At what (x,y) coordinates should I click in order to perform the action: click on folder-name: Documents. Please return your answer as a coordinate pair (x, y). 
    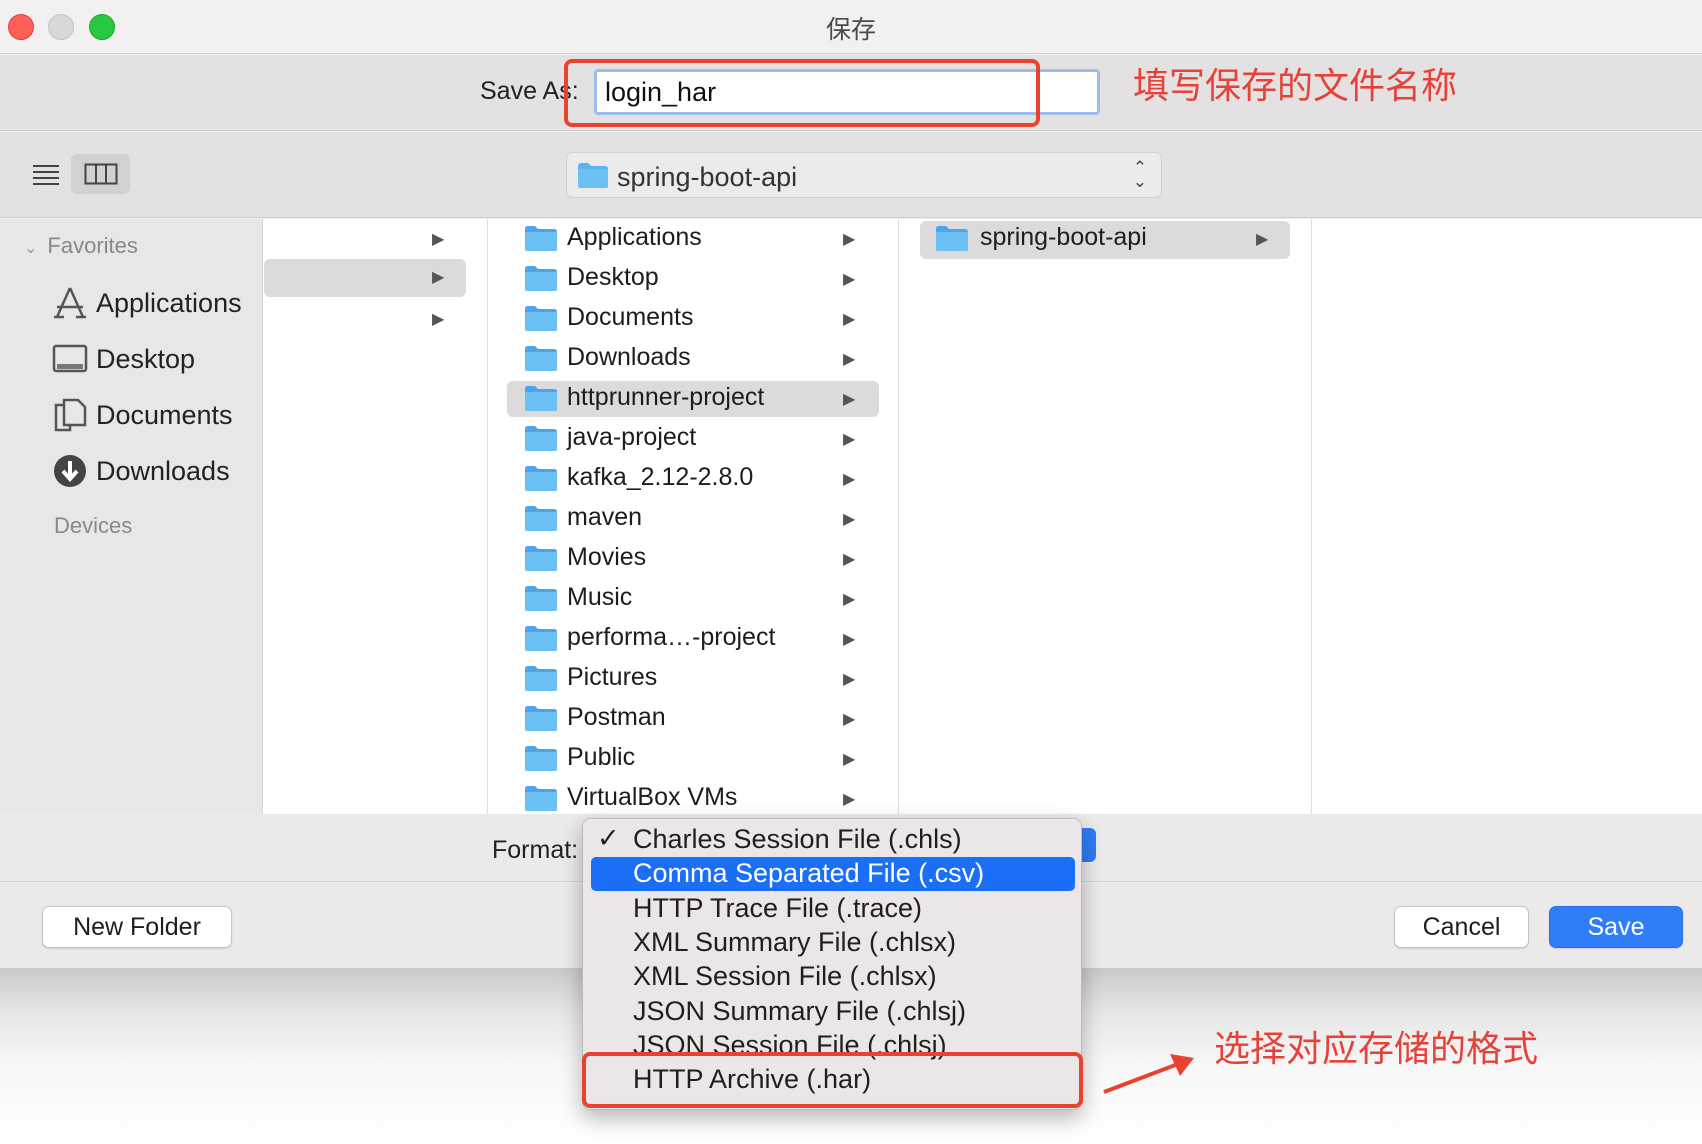
    Looking at the image, I should click on (630, 317).